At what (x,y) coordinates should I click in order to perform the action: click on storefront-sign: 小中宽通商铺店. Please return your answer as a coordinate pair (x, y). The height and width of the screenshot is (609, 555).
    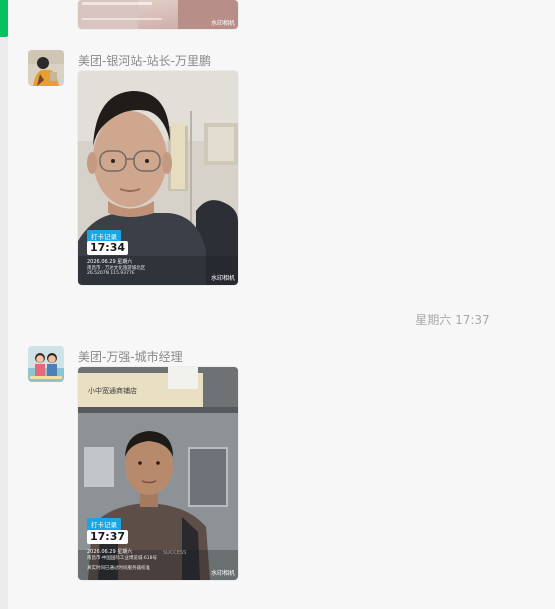
    Looking at the image, I should click on (112, 391).